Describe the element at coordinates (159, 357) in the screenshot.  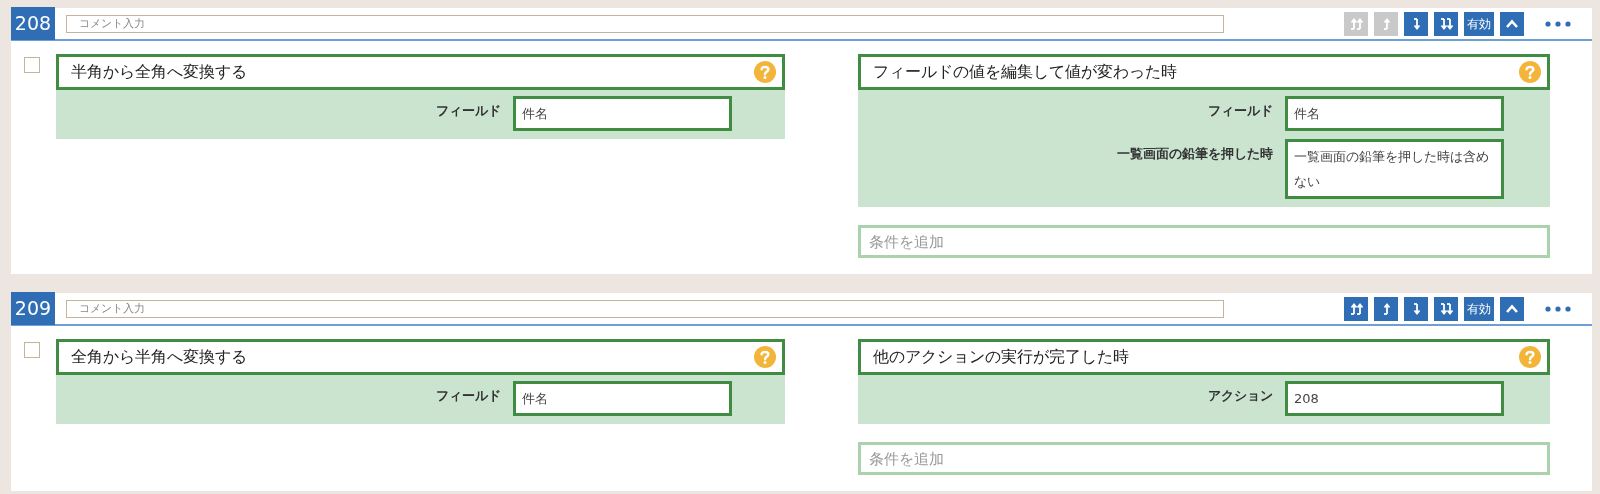
I see `block-title: 全角から半角へ変換する` at that location.